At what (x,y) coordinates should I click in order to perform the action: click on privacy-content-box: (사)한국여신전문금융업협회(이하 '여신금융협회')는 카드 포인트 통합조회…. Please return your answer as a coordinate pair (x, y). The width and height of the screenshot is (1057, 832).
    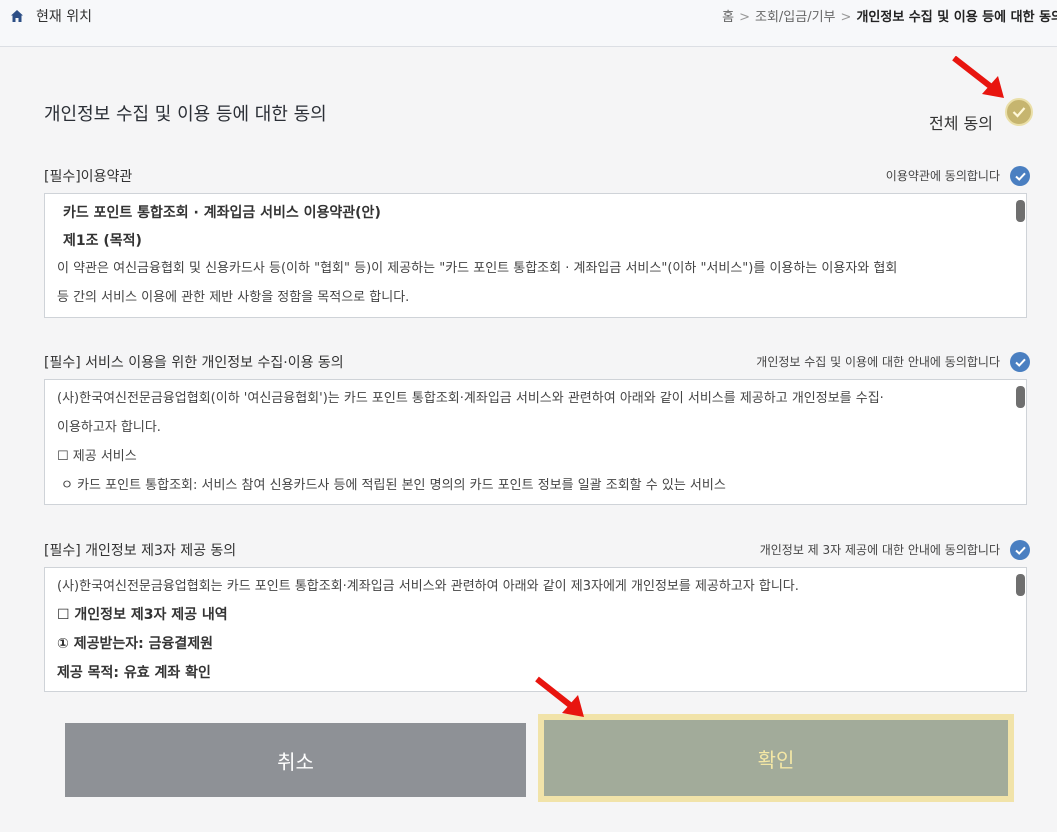
    Looking at the image, I should click on (535, 442).